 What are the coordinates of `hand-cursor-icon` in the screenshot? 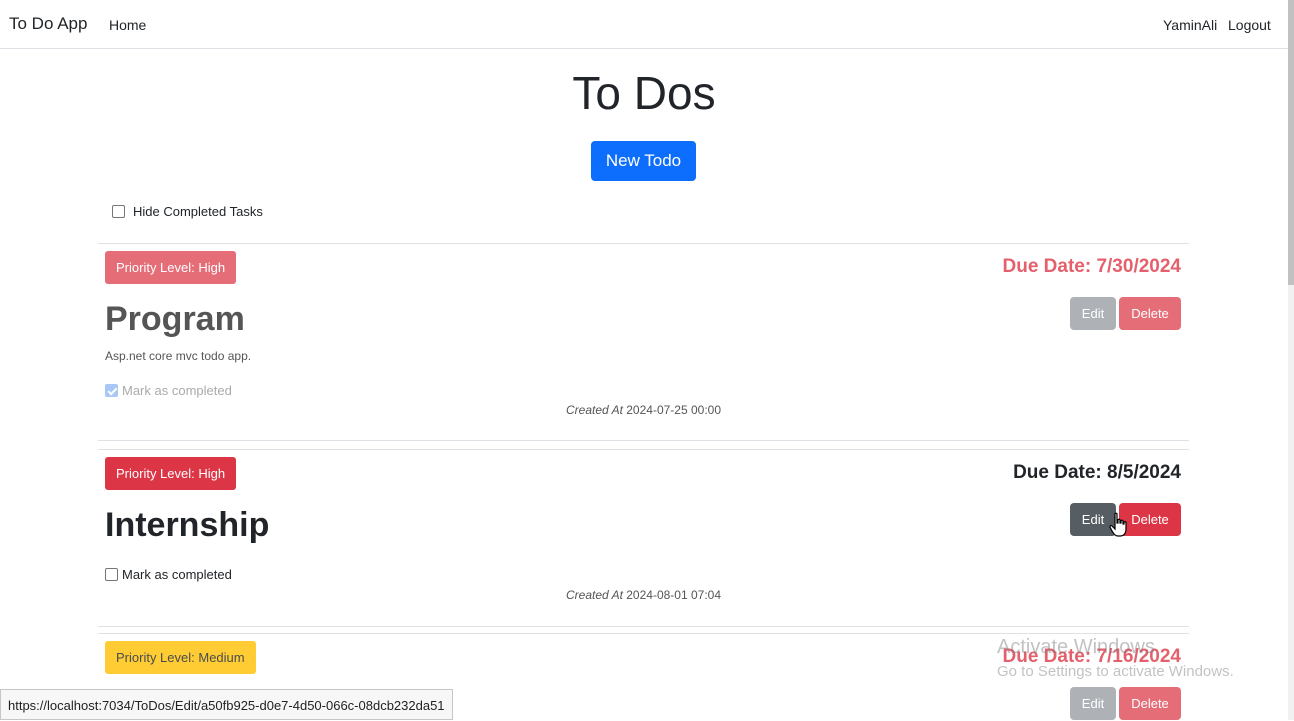 It's located at (1118, 524).